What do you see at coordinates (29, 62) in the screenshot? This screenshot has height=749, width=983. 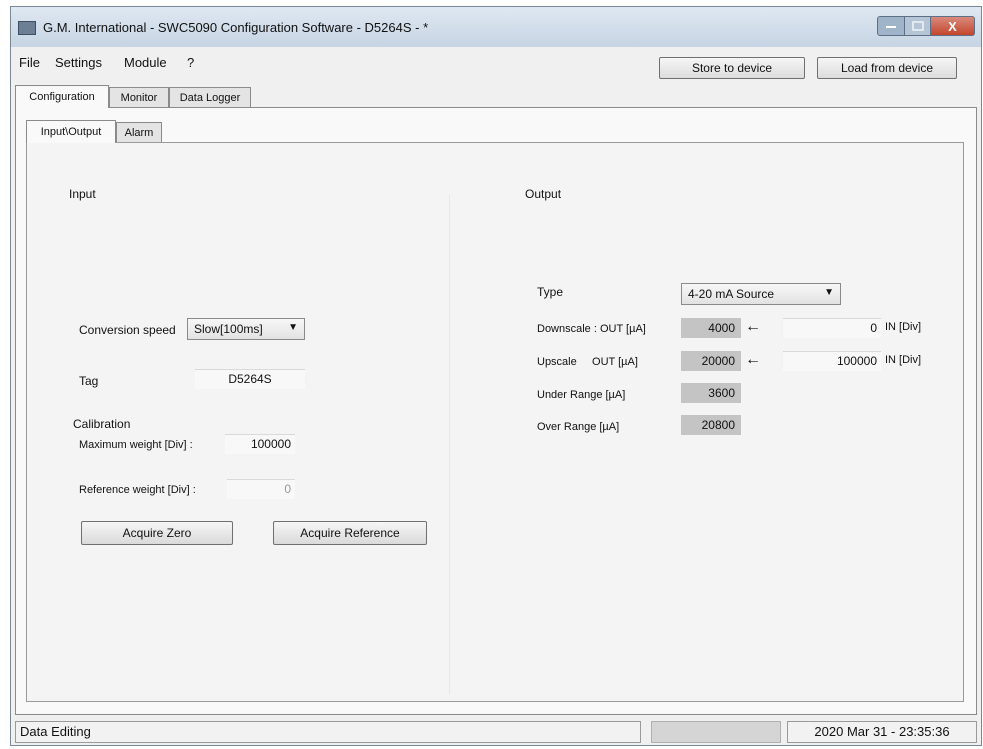 I see `menu-file: File` at bounding box center [29, 62].